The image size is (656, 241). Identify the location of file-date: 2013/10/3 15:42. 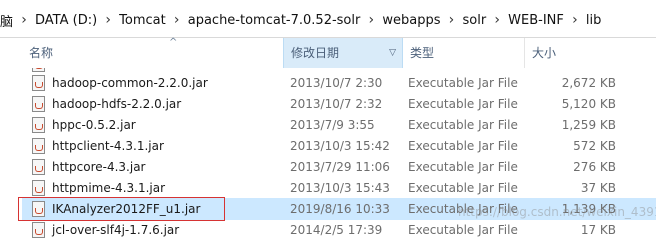
(340, 146).